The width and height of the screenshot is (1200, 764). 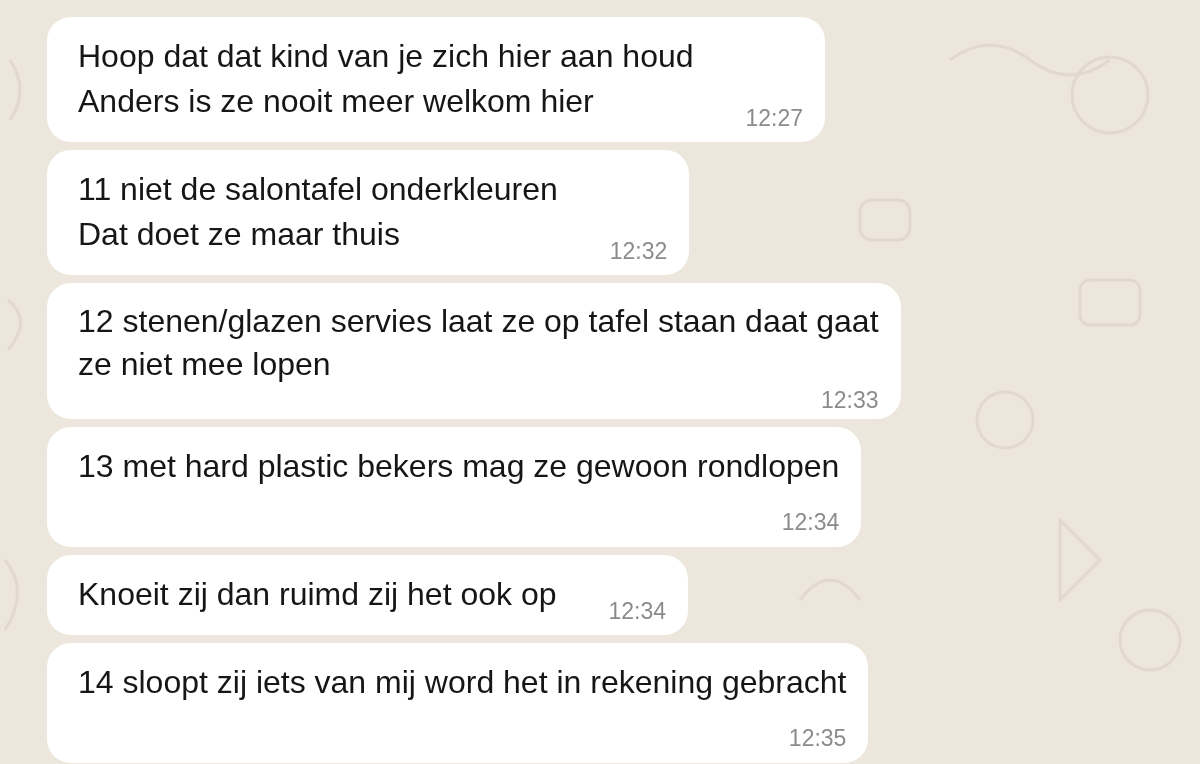 What do you see at coordinates (817, 738) in the screenshot?
I see `message-time: 12:35` at bounding box center [817, 738].